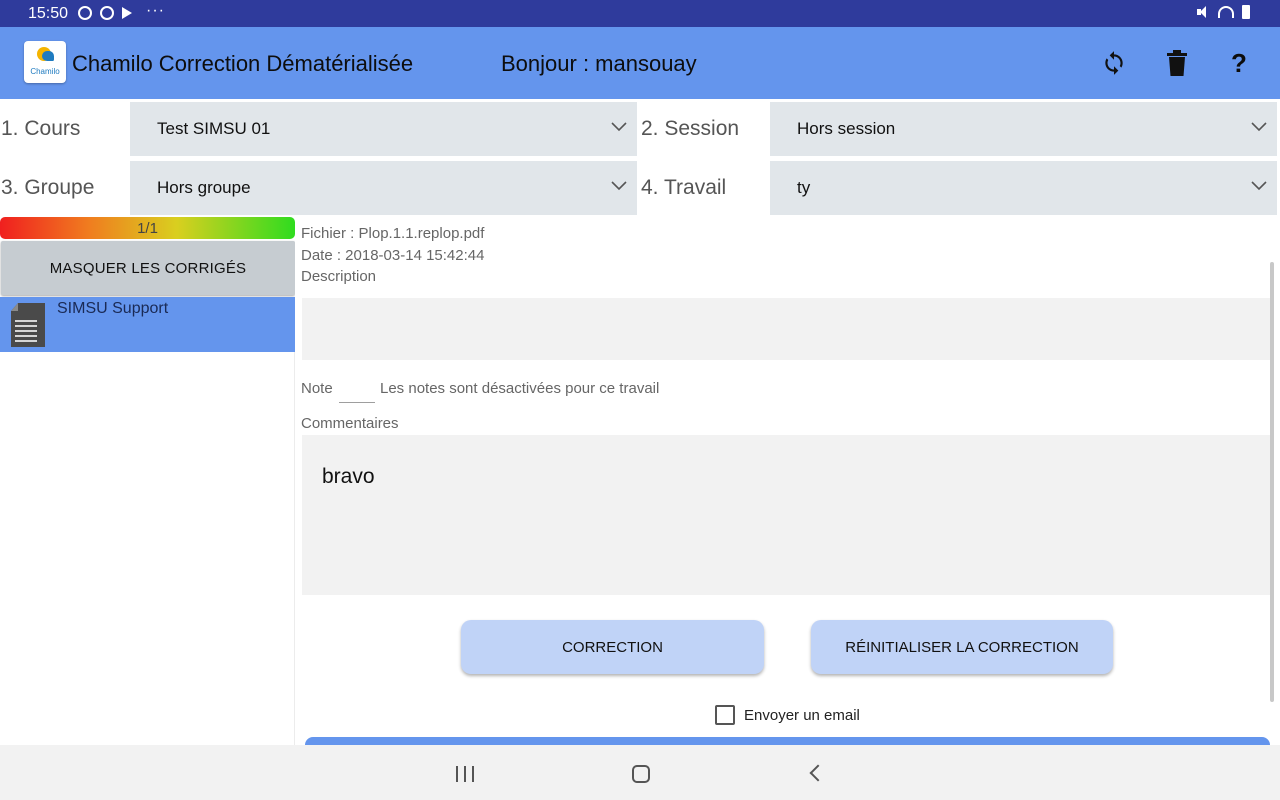  What do you see at coordinates (690, 128) in the screenshot?
I see `session-label: 2. Session` at bounding box center [690, 128].